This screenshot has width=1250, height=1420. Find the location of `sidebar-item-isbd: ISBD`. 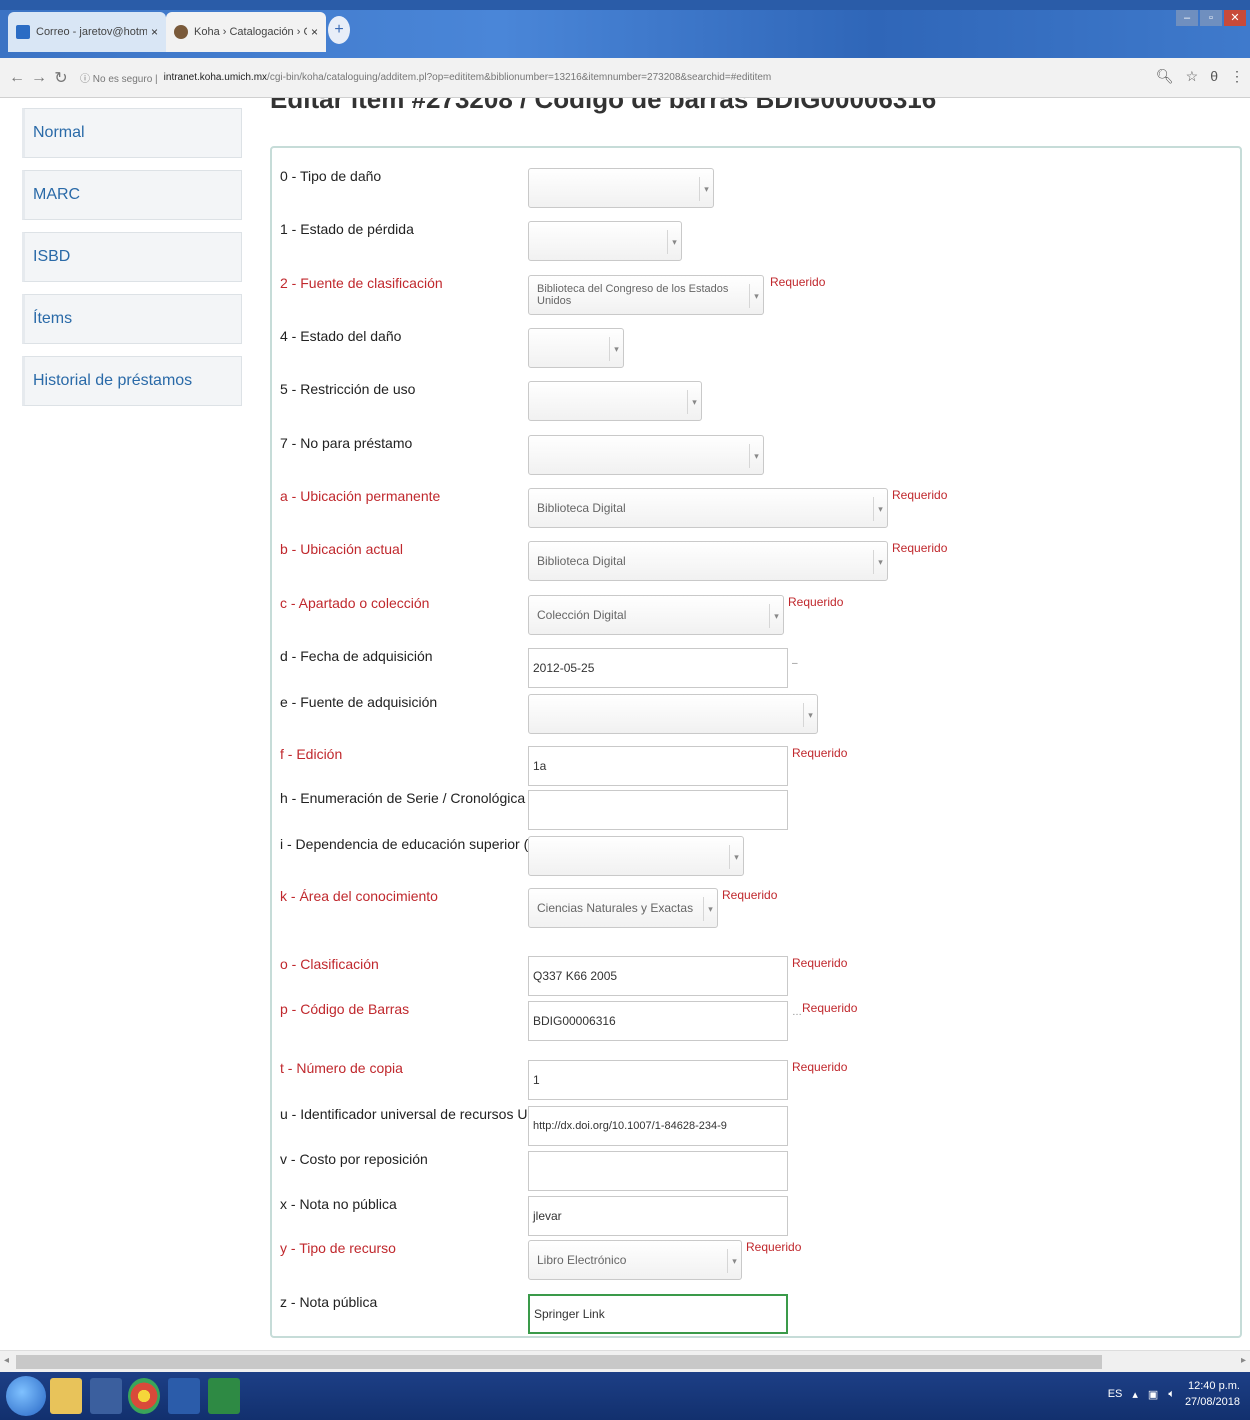

sidebar-item-isbd: ISBD is located at coordinates (132, 257).